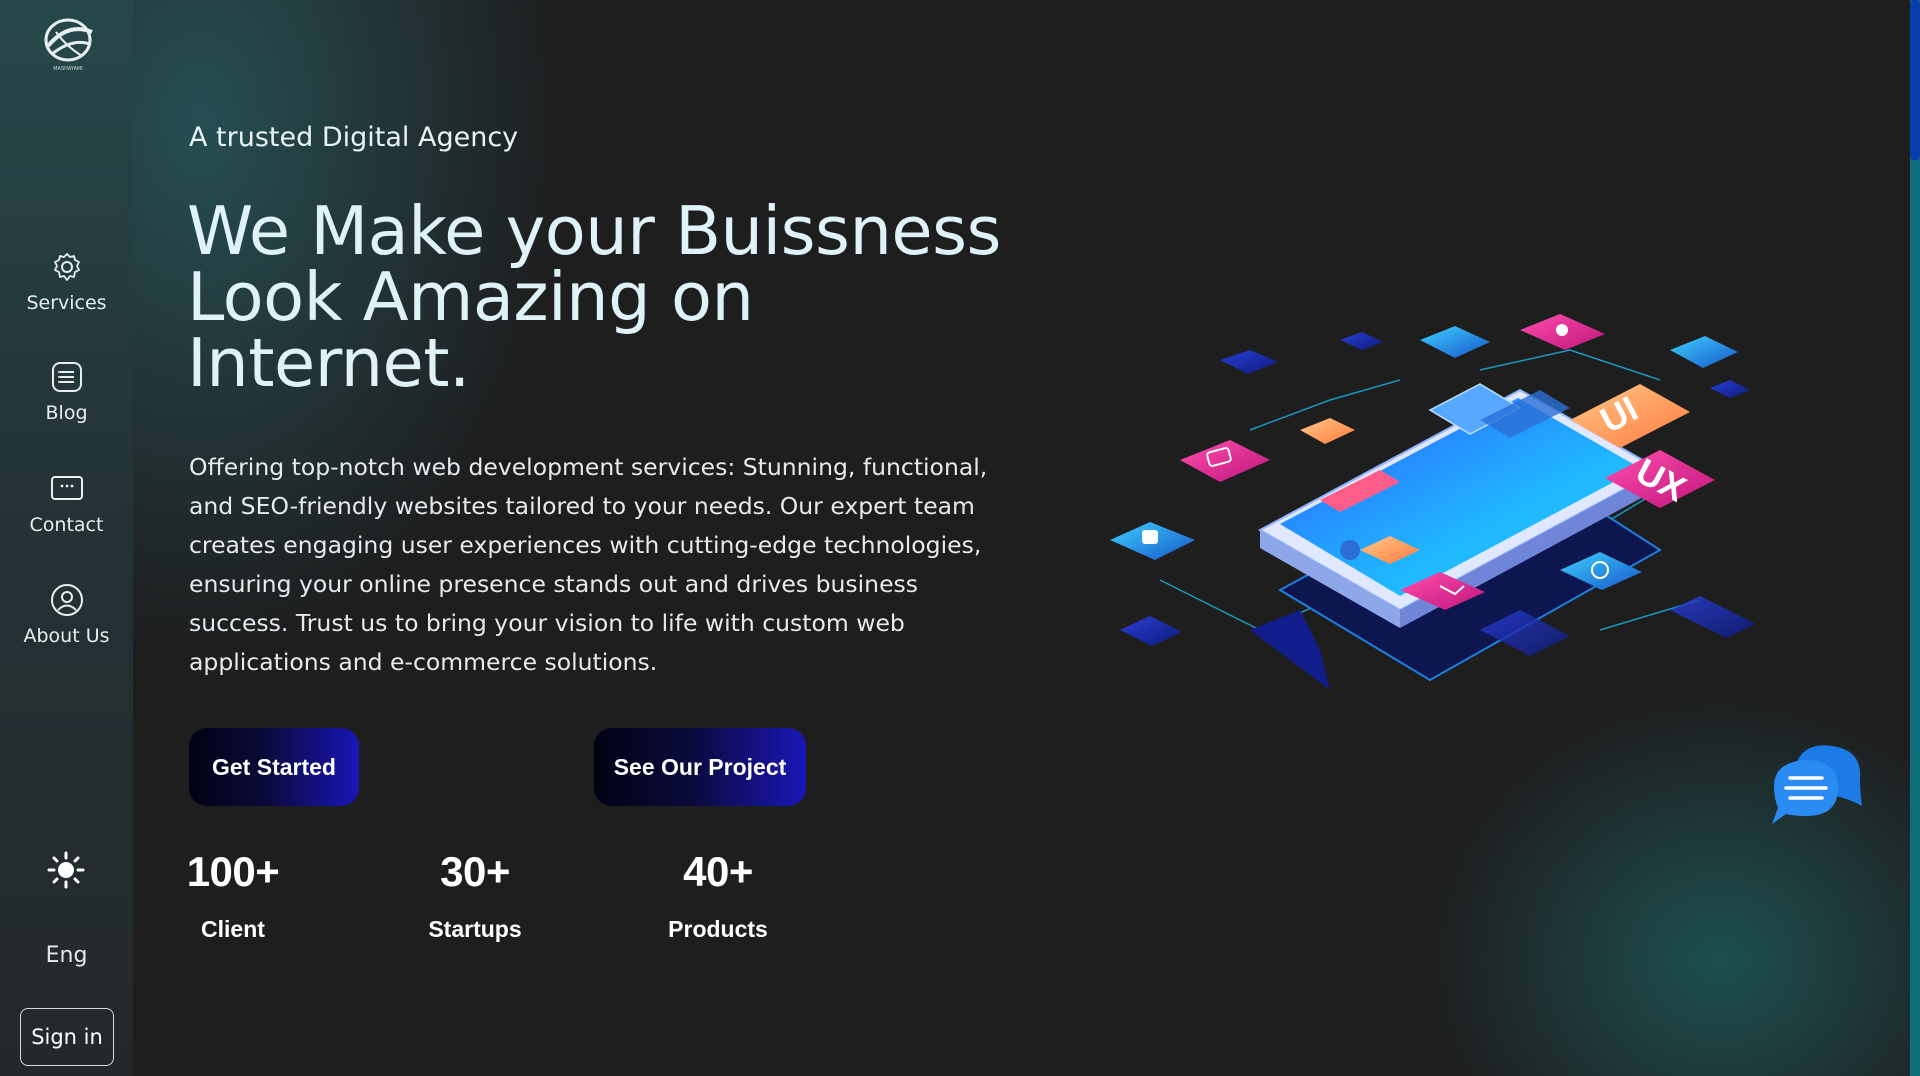  I want to click on stat-value: 40+, so click(718, 871).